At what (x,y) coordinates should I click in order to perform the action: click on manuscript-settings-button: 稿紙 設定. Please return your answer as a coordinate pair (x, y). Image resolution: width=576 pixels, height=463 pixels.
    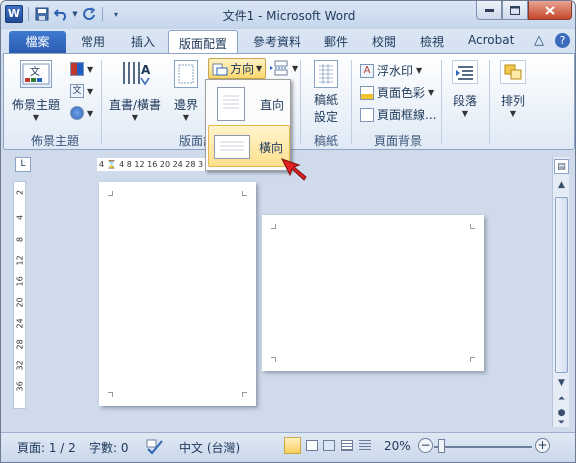
    Looking at the image, I should click on (326, 92).